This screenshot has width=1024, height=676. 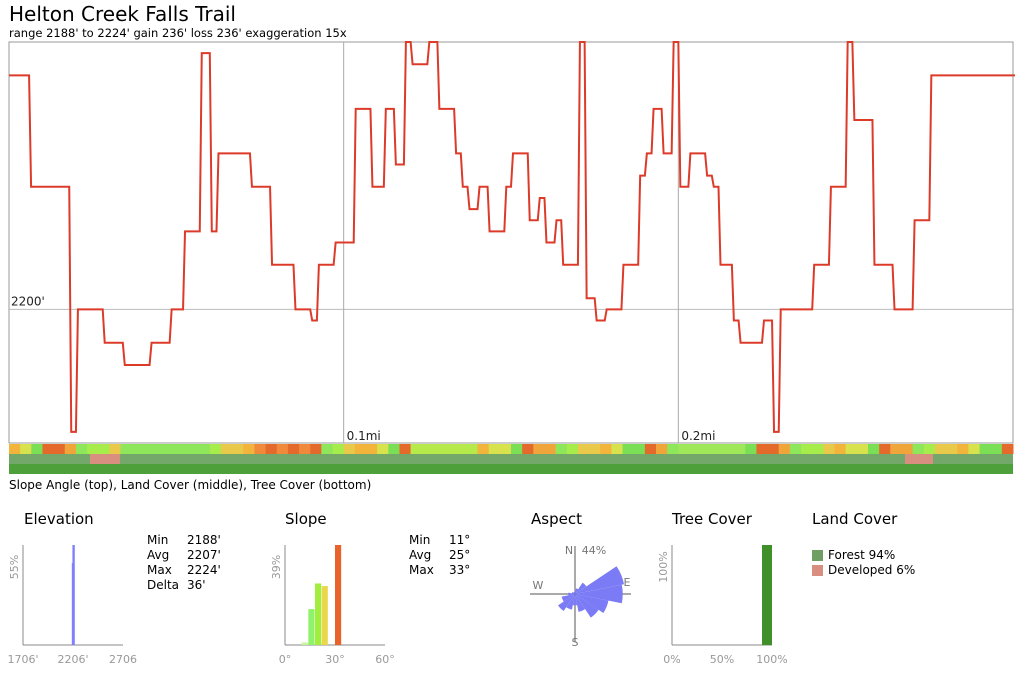 I want to click on slope-panel-title: Slope, so click(x=306, y=519).